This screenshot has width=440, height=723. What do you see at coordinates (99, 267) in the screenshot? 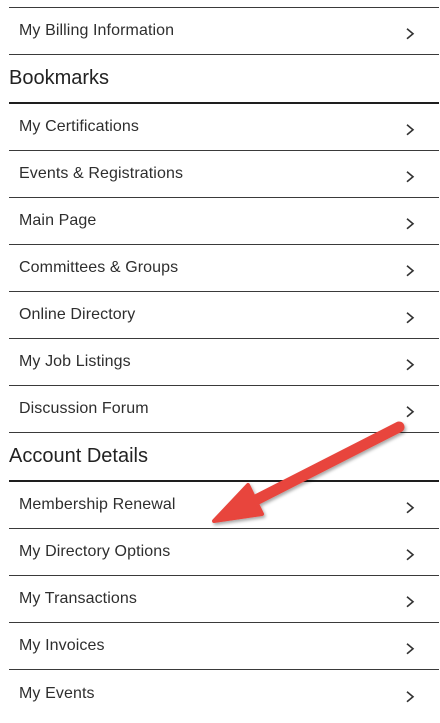
I see `menu-item-label: Committees & Groups` at bounding box center [99, 267].